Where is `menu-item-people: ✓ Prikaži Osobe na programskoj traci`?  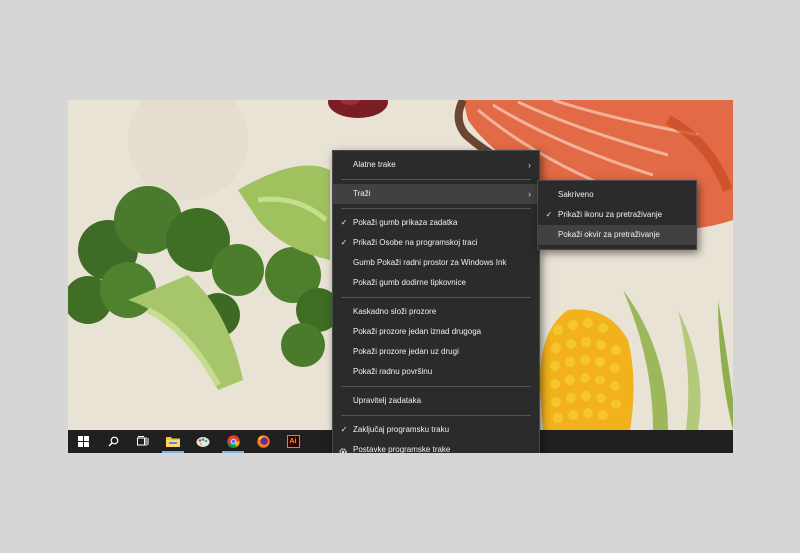 menu-item-people: ✓ Prikaži Osobe na programskoj traci is located at coordinates (436, 243).